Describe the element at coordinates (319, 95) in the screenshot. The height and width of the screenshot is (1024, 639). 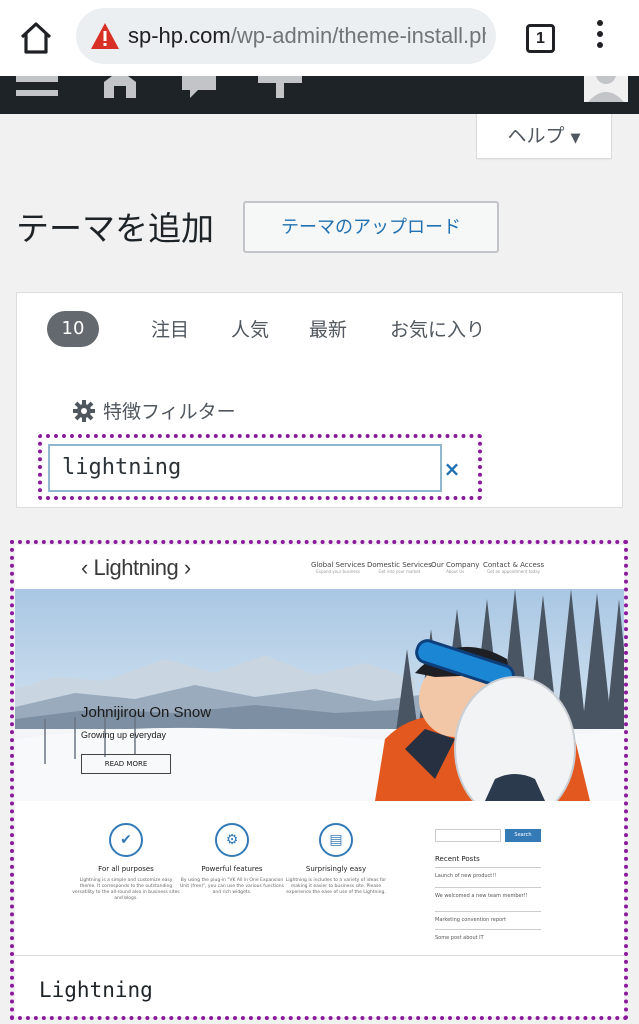
I see `wp-admin-bar` at that location.